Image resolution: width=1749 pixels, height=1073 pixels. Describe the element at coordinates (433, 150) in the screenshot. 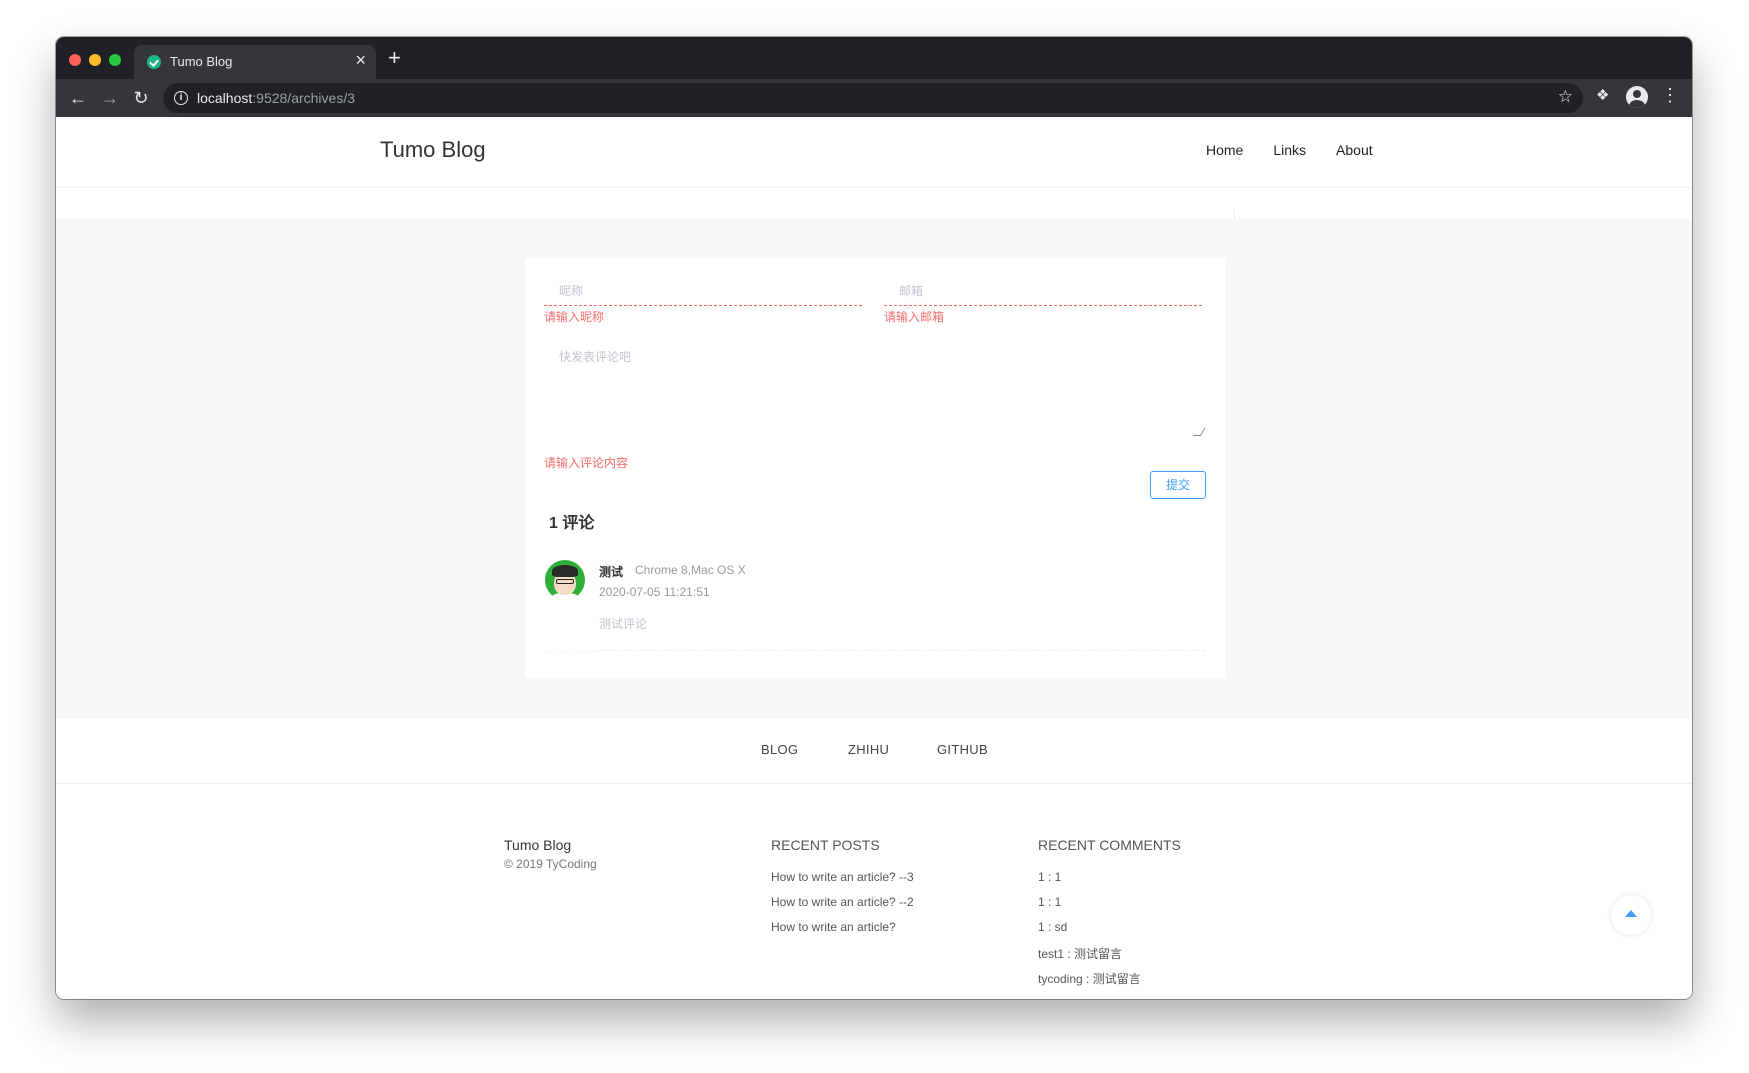

I see `site-title: Tumo Blog` at that location.